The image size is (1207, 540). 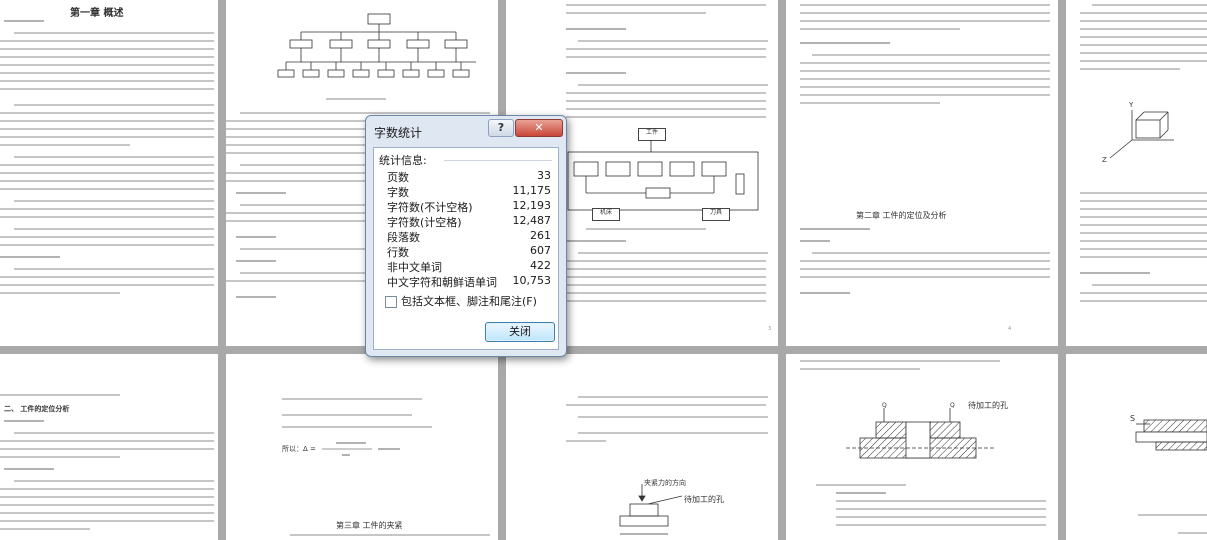 What do you see at coordinates (299, 449) in the screenshot?
I see `formula-text: 所以：Δ =` at bounding box center [299, 449].